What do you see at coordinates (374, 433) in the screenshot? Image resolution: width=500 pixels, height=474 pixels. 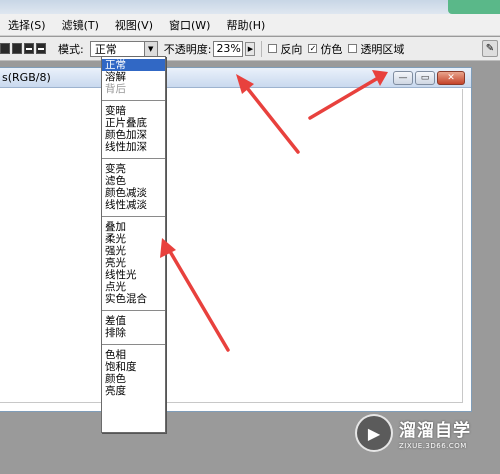 I see `play-logo-icon: ▶` at bounding box center [374, 433].